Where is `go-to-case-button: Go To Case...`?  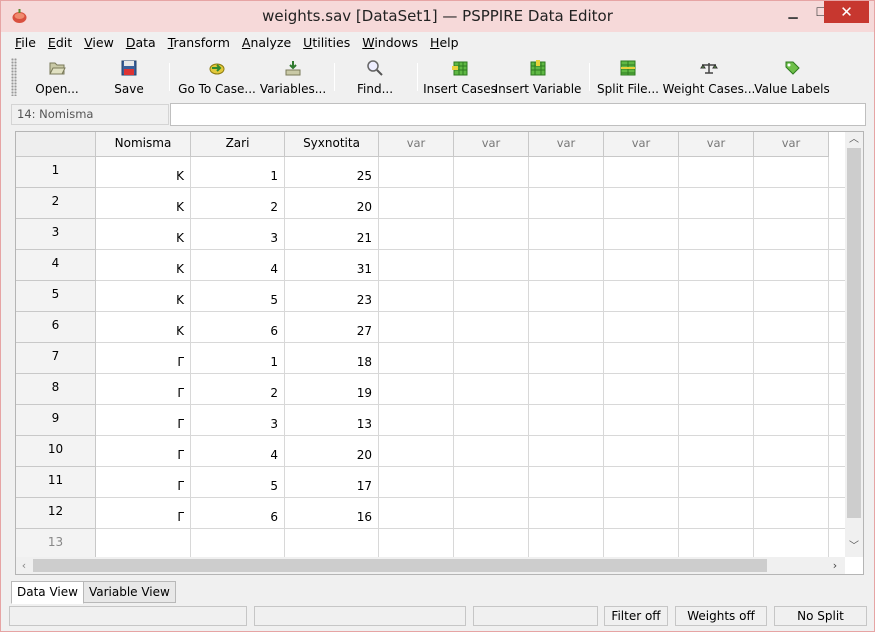 go-to-case-button: Go To Case... is located at coordinates (217, 77).